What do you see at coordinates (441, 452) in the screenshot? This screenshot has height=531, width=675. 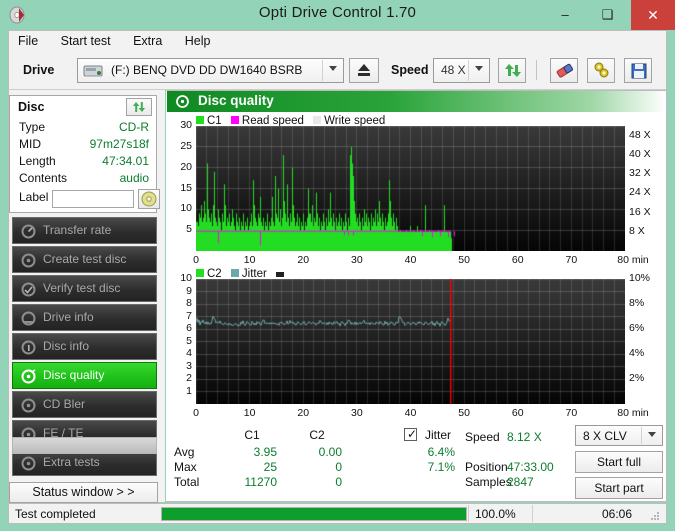 I see `stats-avg-jitter: 6.4%` at bounding box center [441, 452].